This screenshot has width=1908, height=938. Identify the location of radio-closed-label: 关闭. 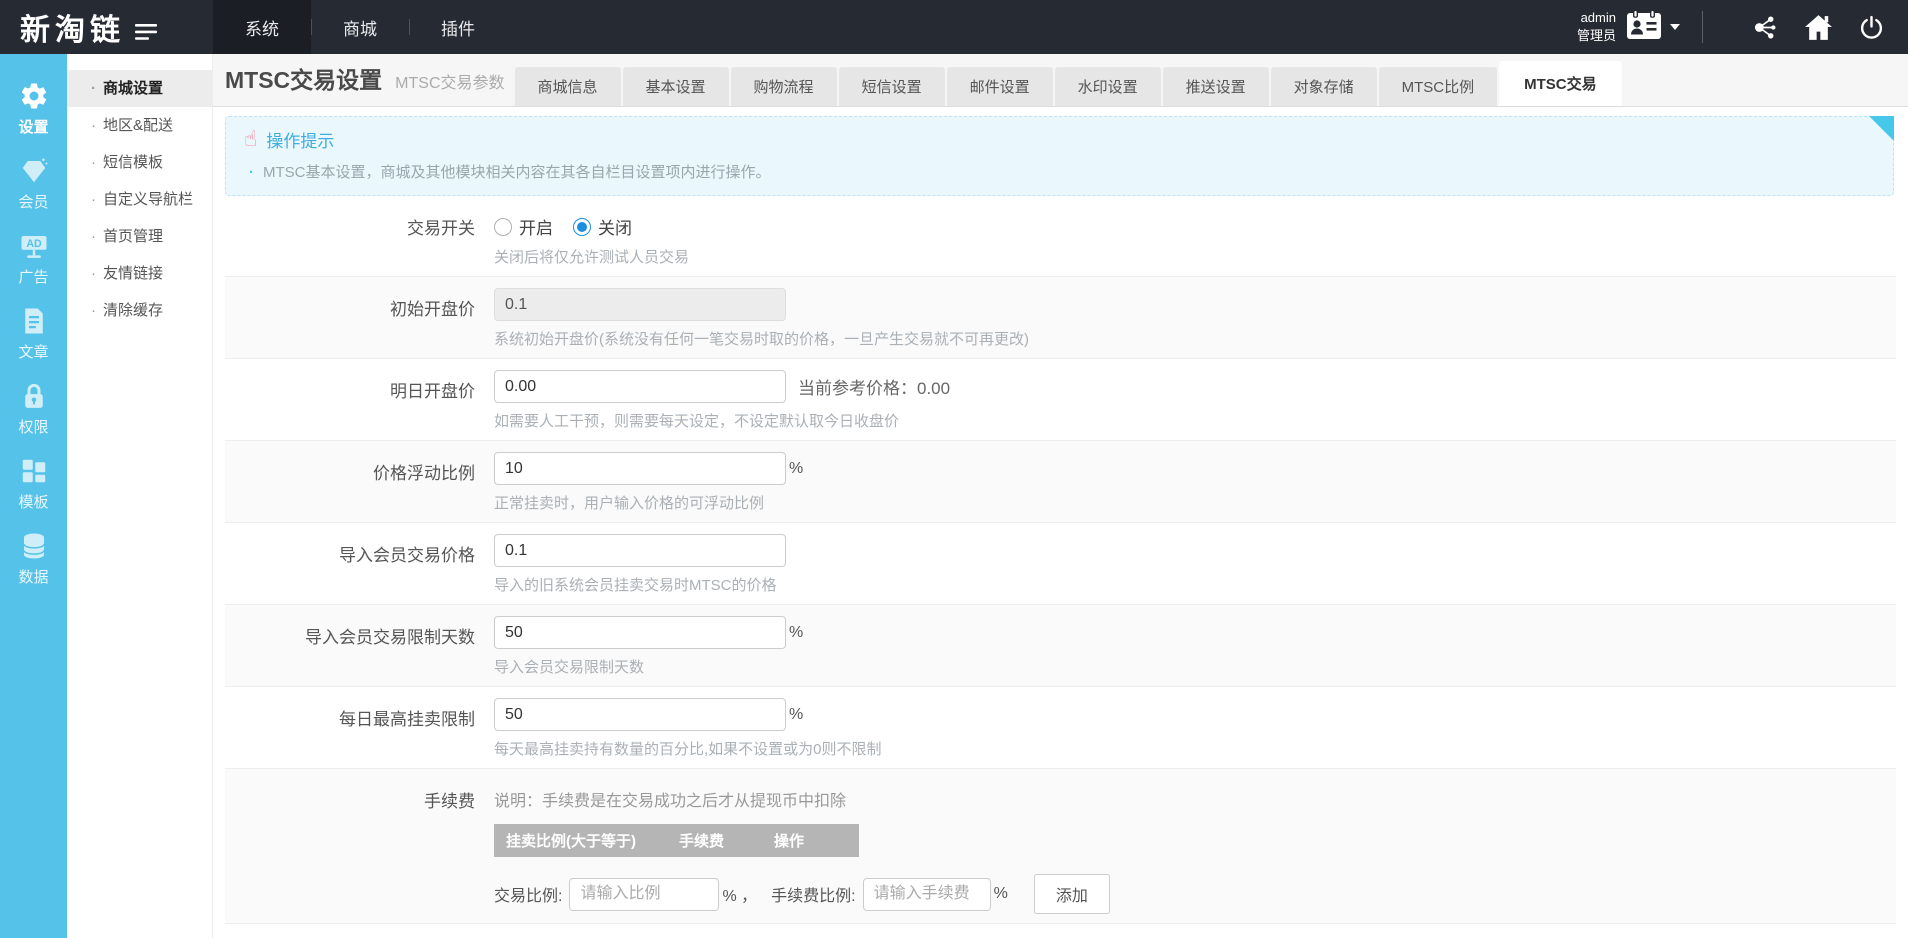
(615, 228).